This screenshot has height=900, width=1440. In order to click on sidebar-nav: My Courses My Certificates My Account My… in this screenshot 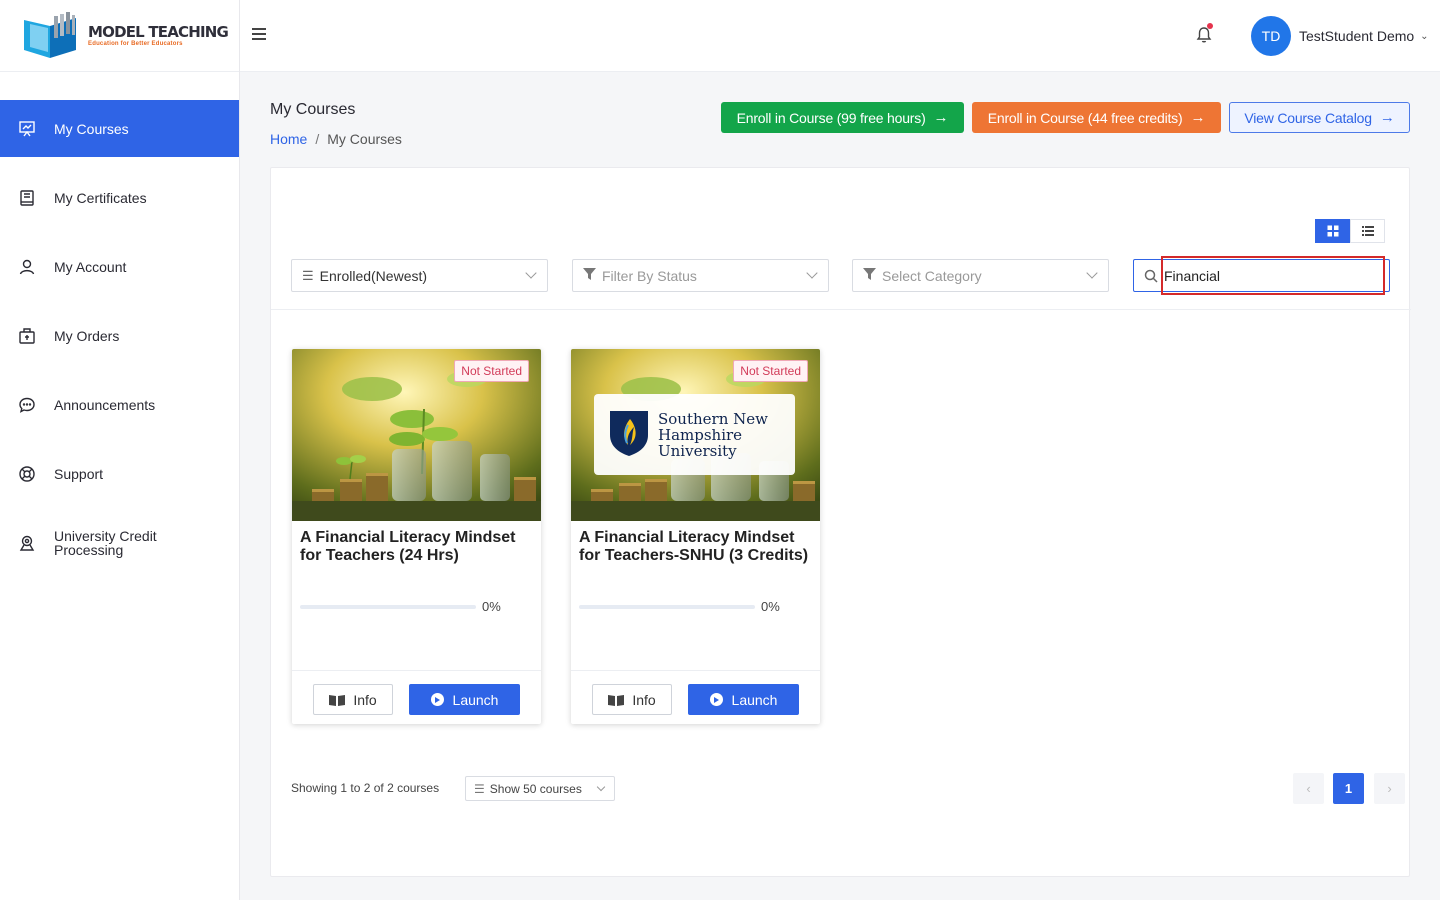, I will do `click(119, 335)`.